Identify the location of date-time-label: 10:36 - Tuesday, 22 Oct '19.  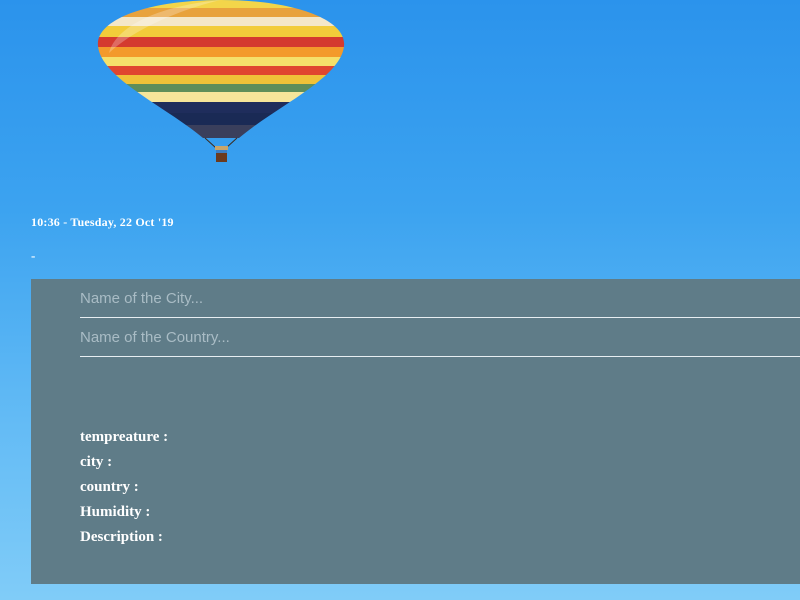
(102, 222).